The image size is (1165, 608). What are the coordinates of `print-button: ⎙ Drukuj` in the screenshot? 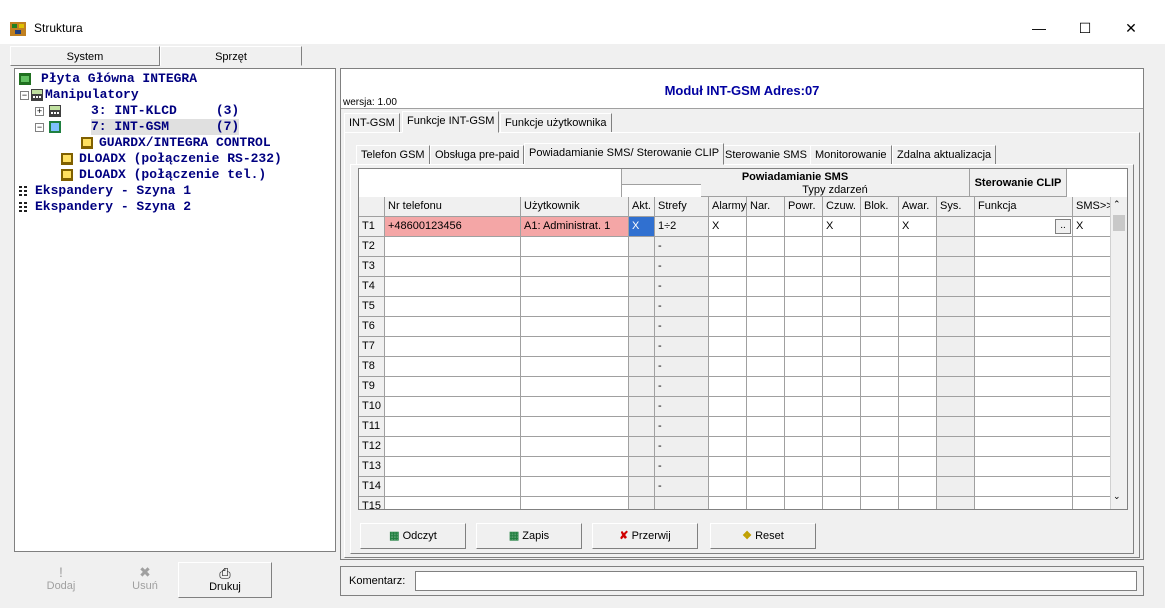 It's located at (225, 580).